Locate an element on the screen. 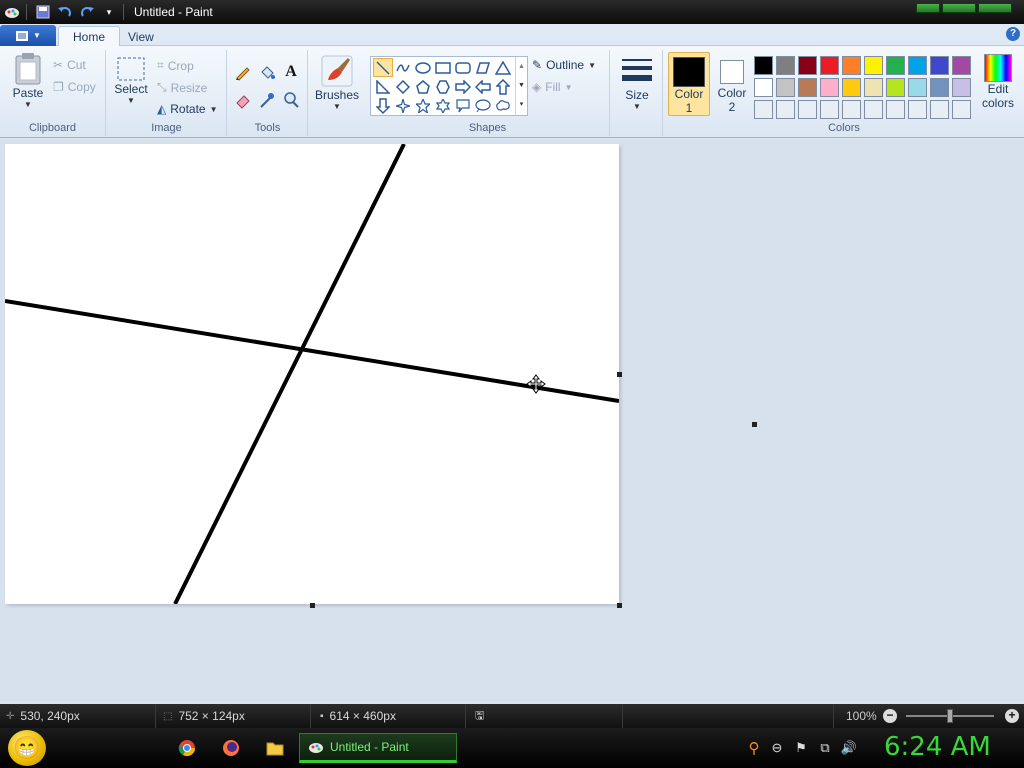  six-point-star-shape-icon is located at coordinates (443, 105).